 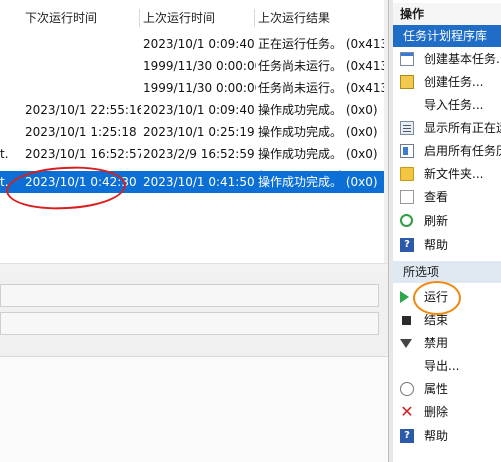 I want to click on action-help-selected: ? 帮助, so click(x=447, y=436).